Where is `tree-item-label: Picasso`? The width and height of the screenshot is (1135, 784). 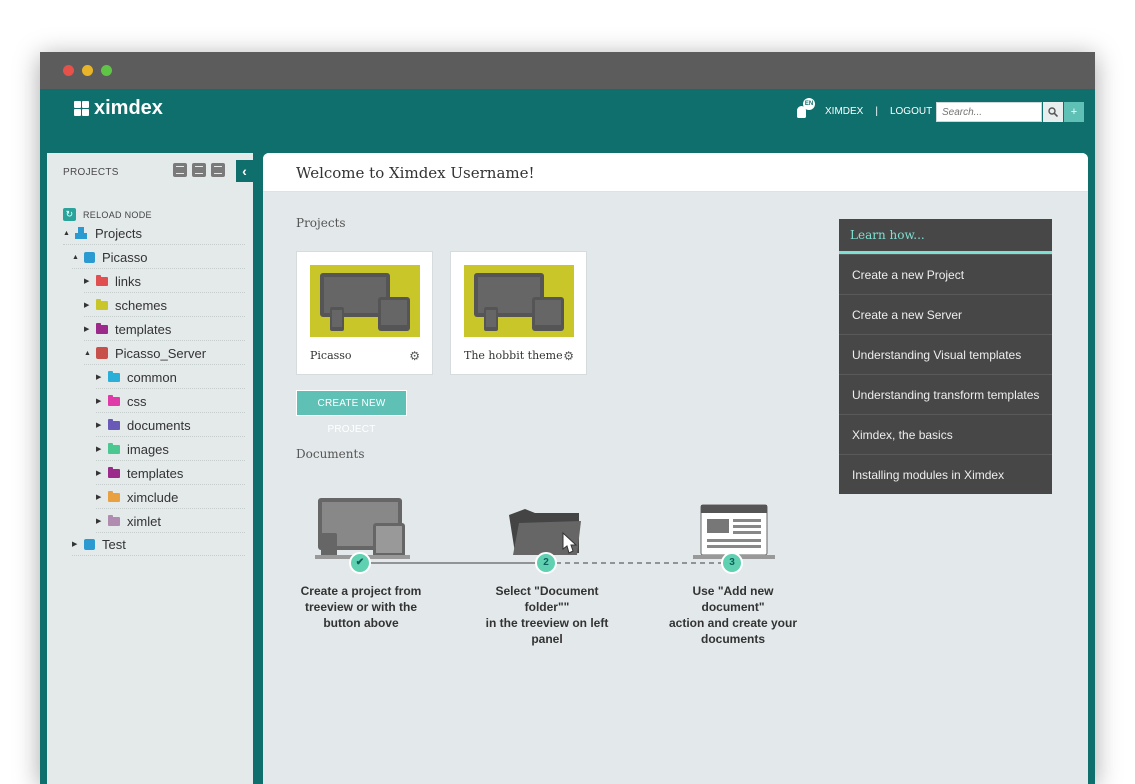 tree-item-label: Picasso is located at coordinates (125, 257).